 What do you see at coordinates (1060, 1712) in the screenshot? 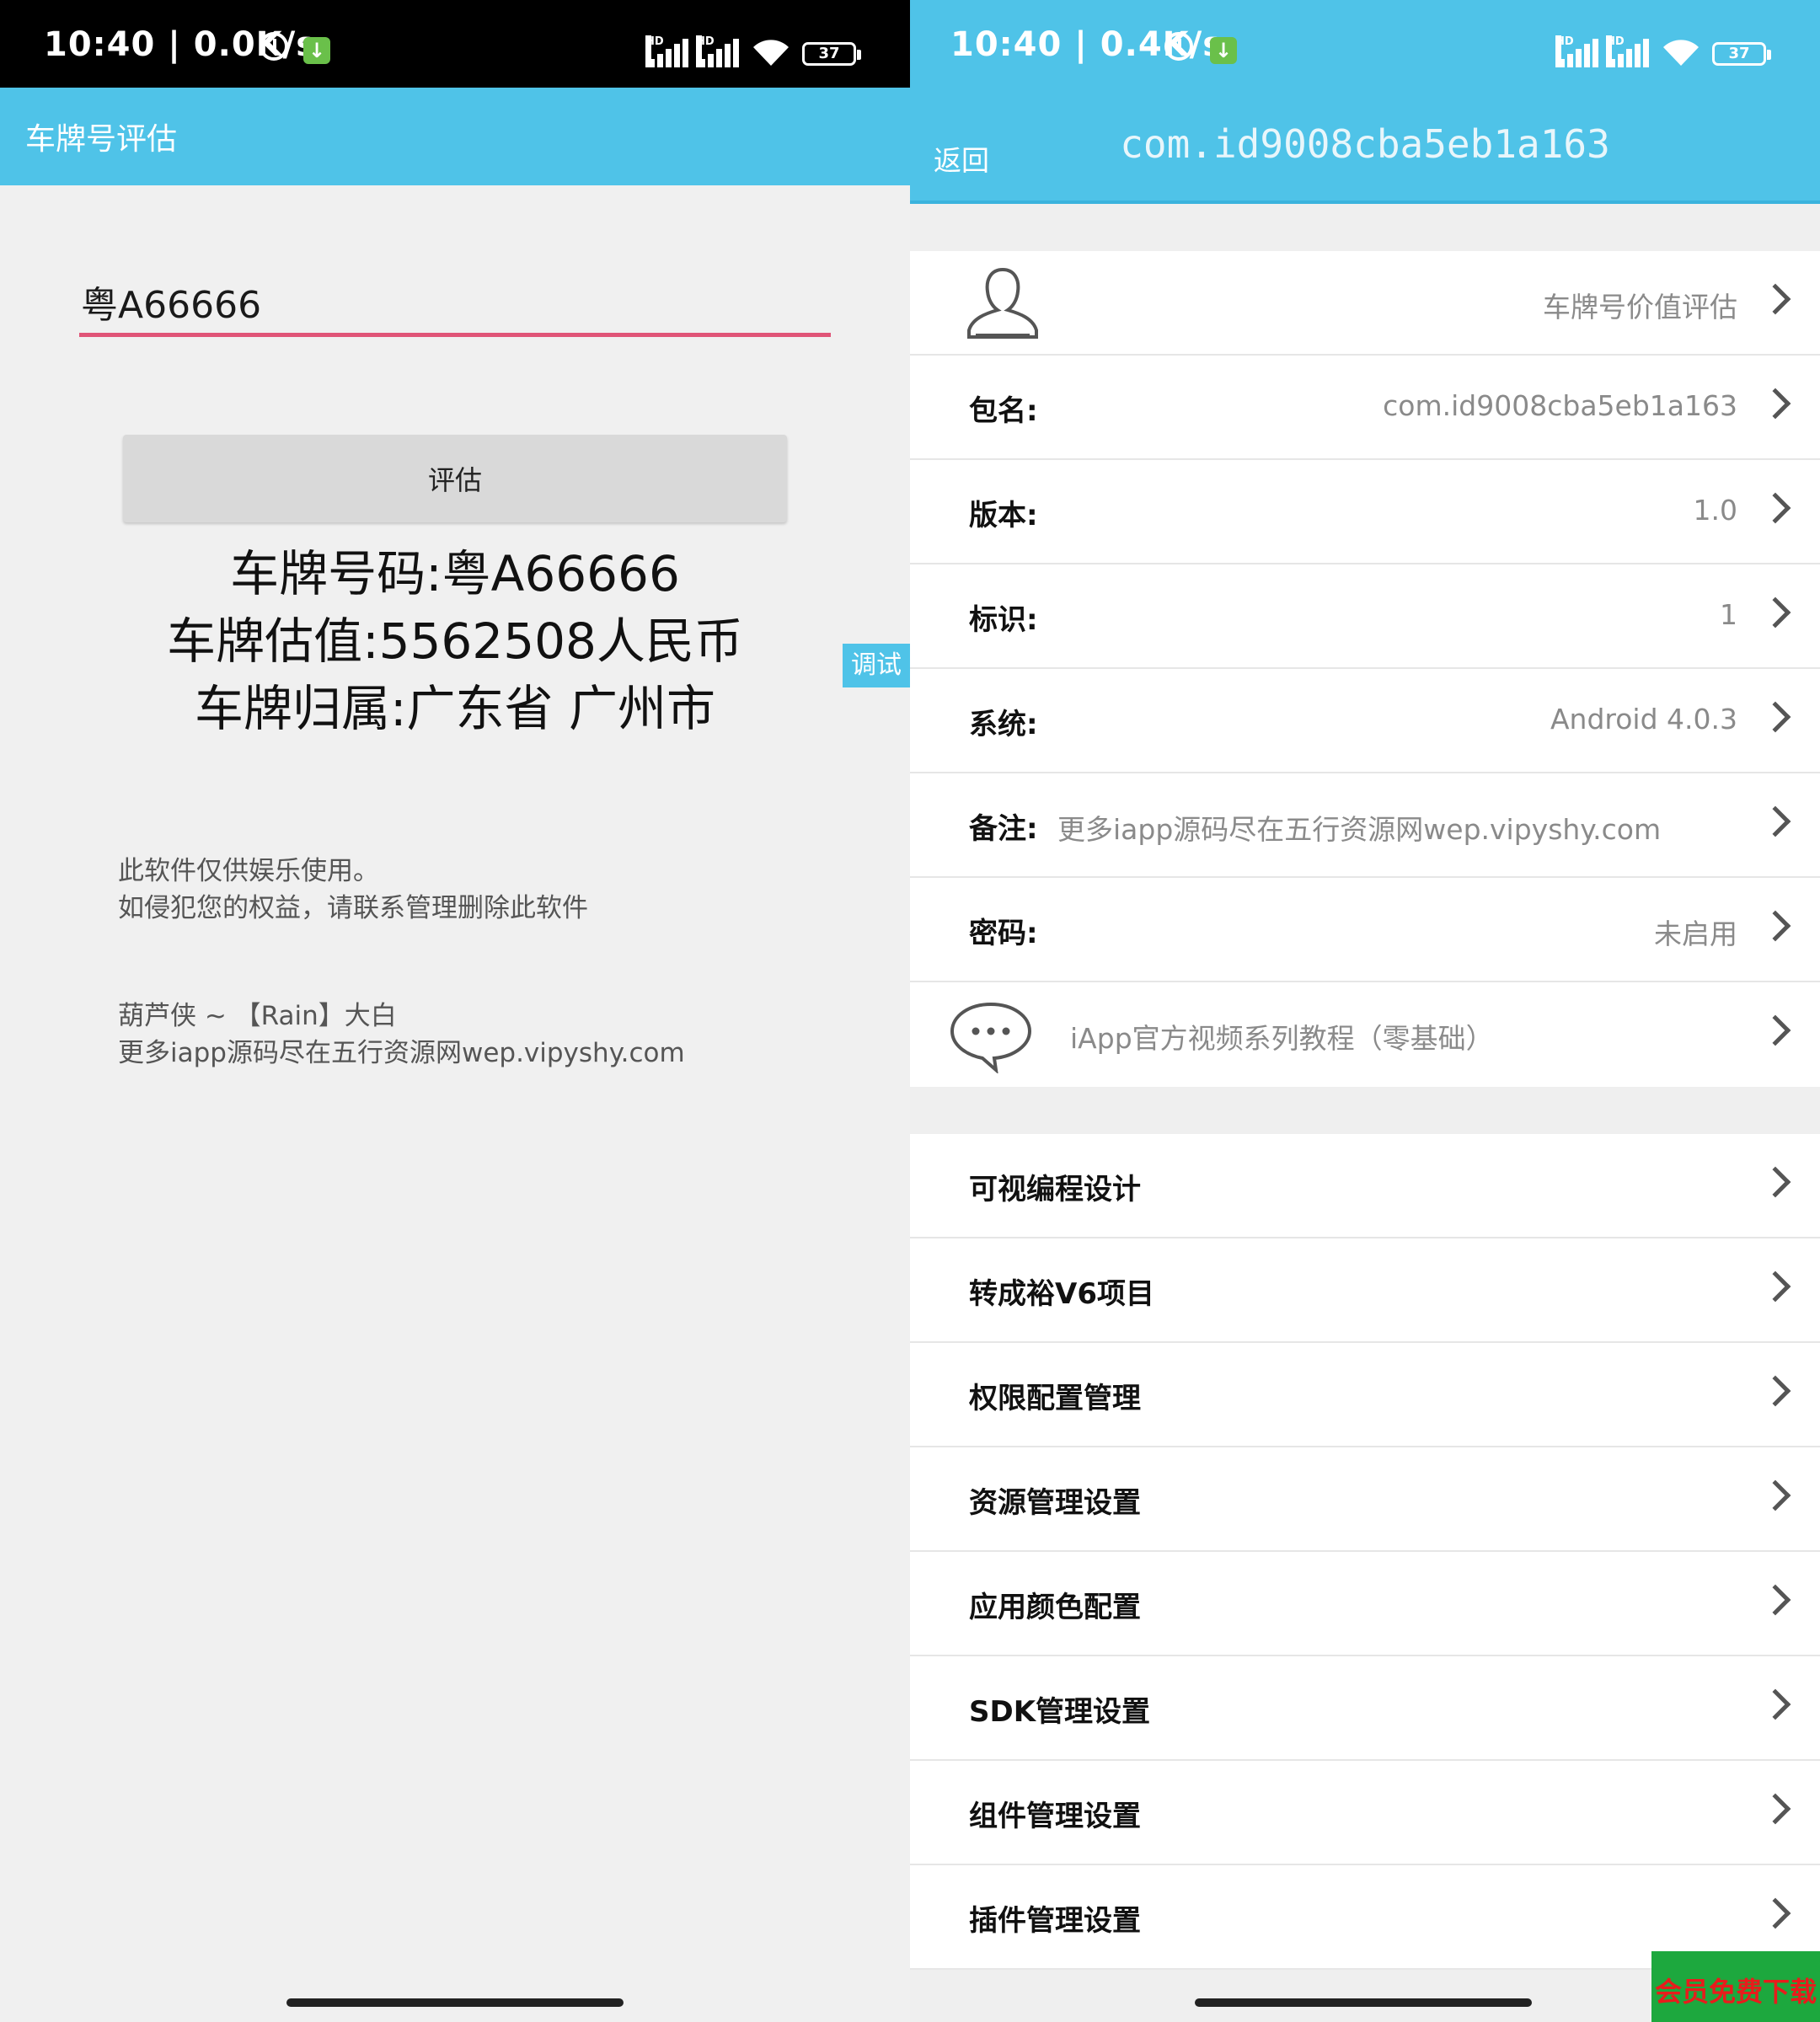
I see `menu-item-label: SDK管理设置` at bounding box center [1060, 1712].